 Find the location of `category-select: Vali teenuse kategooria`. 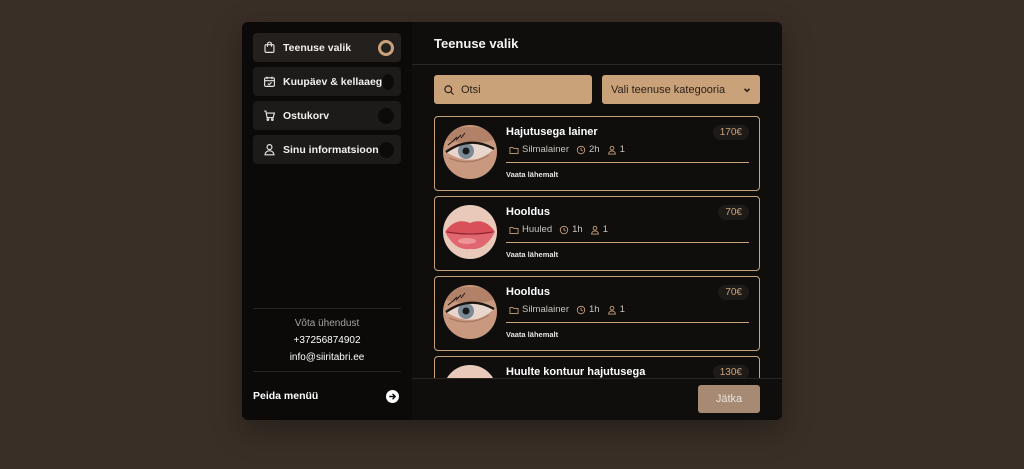

category-select: Vali teenuse kategooria is located at coordinates (681, 89).